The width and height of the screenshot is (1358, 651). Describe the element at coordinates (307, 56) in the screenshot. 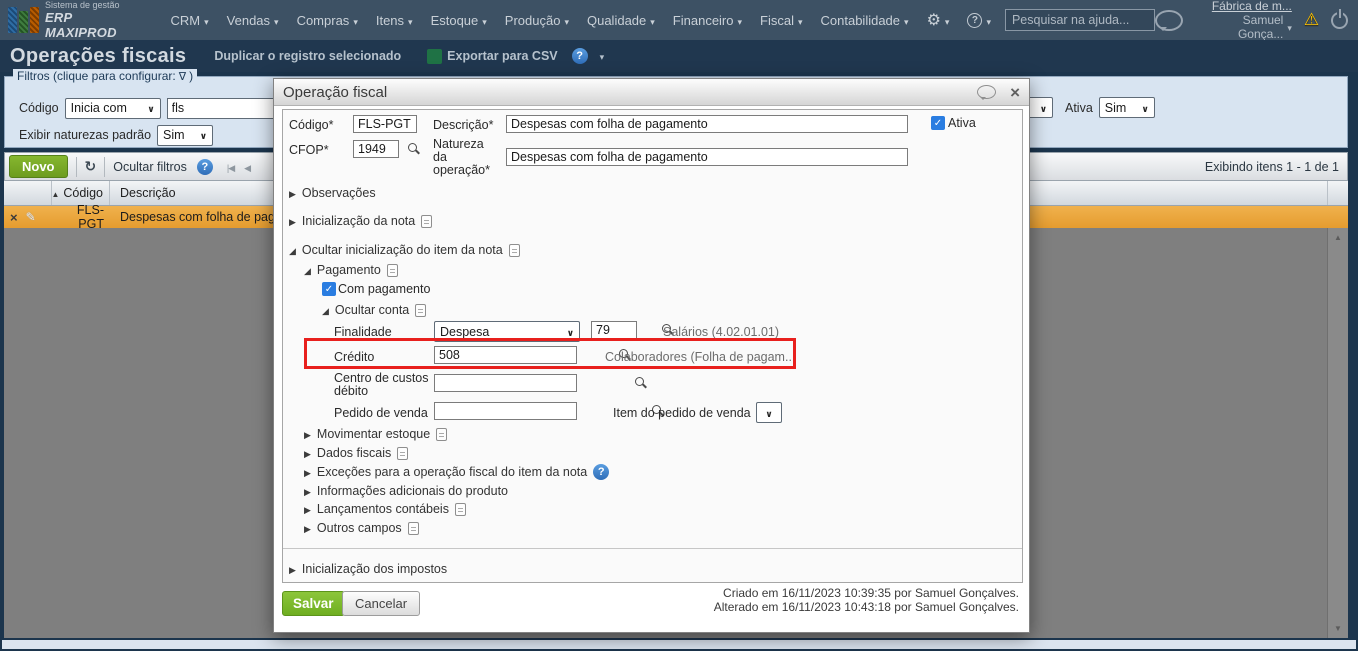

I see `duplicate-record-button: Duplicar o registro selecionado` at that location.